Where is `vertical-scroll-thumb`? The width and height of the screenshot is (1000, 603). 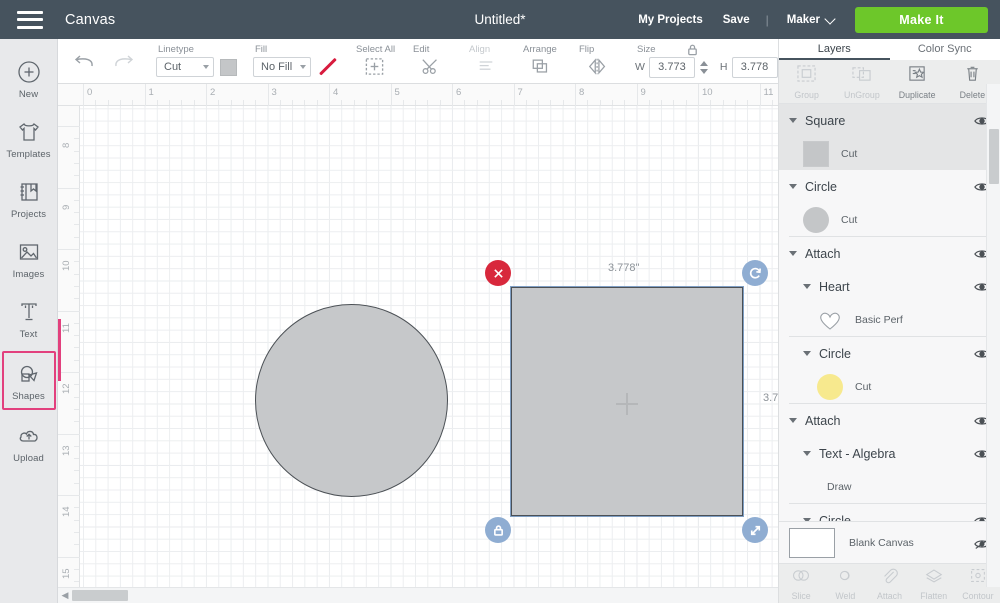
vertical-scroll-thumb is located at coordinates (994, 156).